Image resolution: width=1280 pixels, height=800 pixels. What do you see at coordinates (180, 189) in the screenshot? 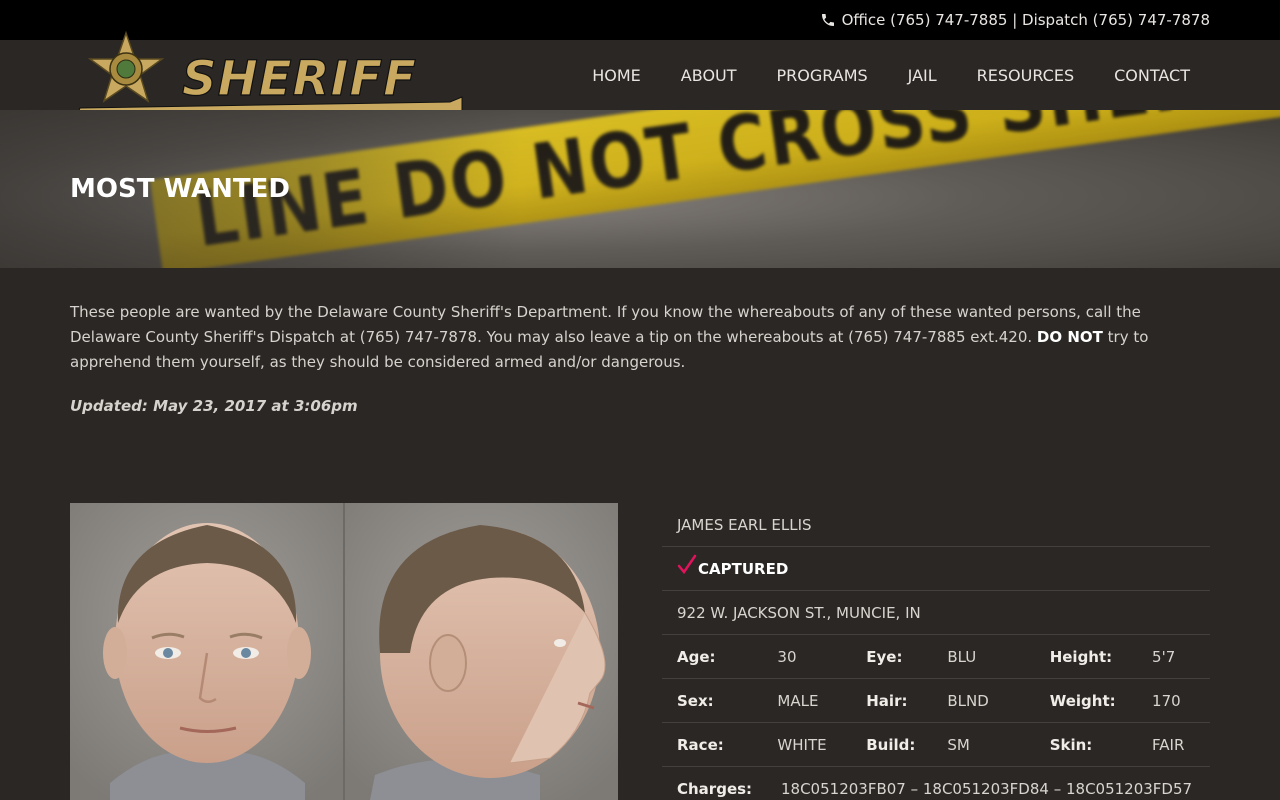
I see `page-title: MOST WANTED` at bounding box center [180, 189].